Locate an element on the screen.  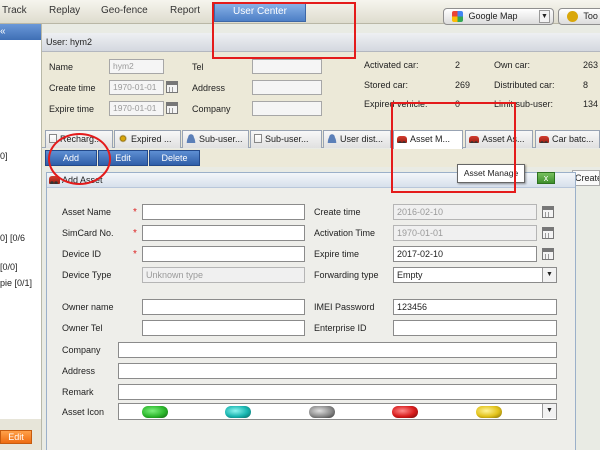
activation-time-field: 1970-01-01 is located at coordinates (465, 233).